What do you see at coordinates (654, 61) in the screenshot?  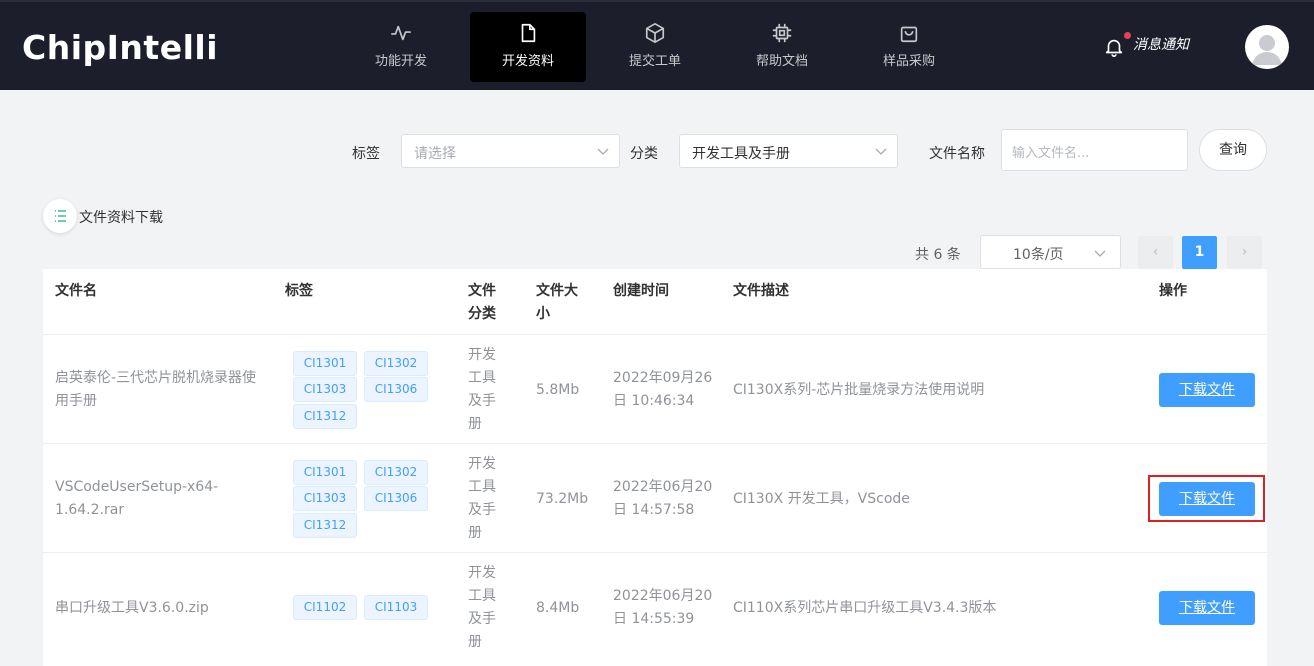 I see `nav-label: 提交工单` at bounding box center [654, 61].